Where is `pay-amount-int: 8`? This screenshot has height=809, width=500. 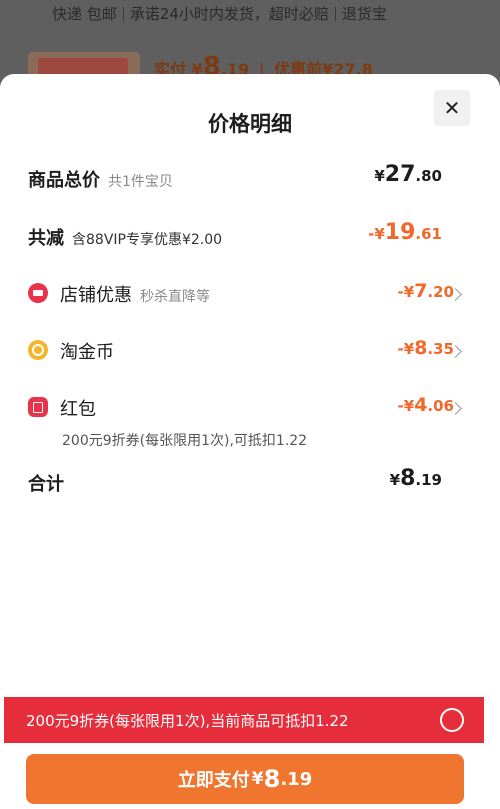 pay-amount-int: 8 is located at coordinates (272, 779).